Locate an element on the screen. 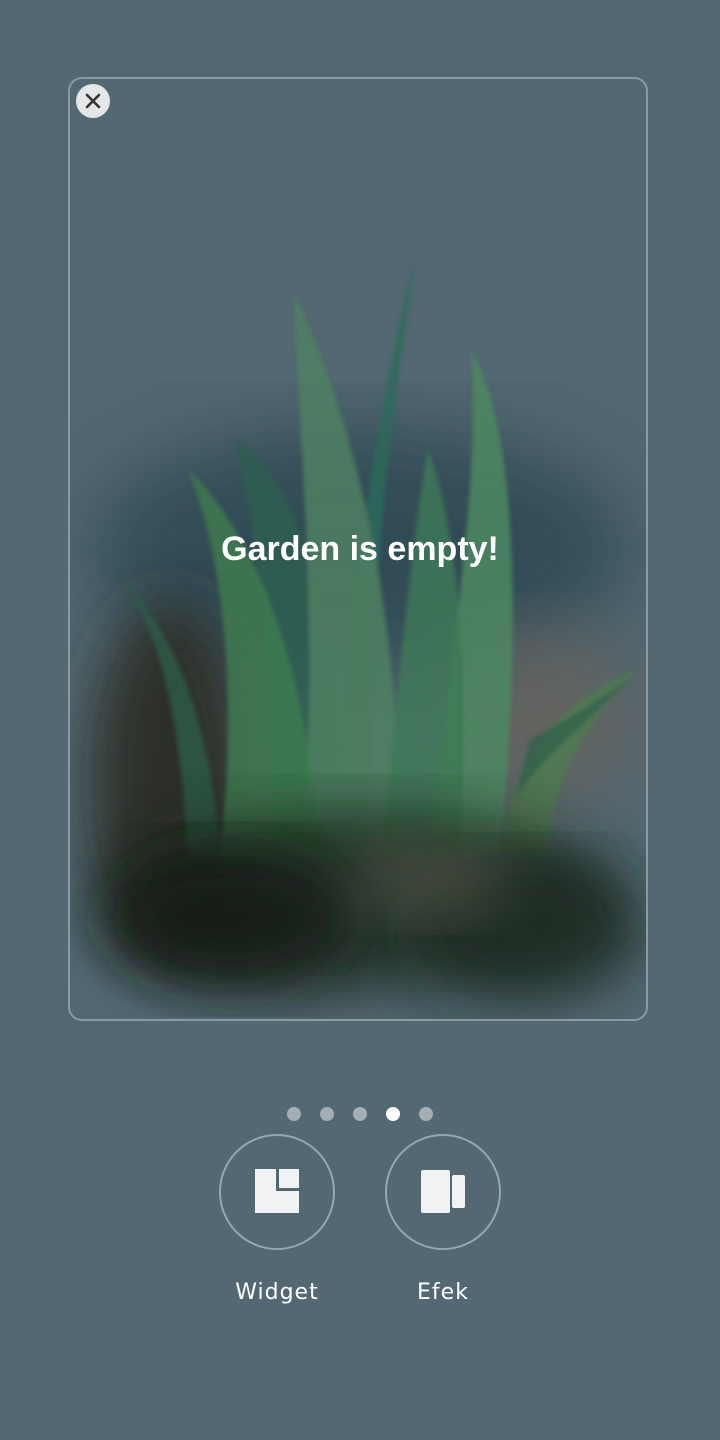 The height and width of the screenshot is (1440, 720). widget-button: Widget is located at coordinates (277, 1219).